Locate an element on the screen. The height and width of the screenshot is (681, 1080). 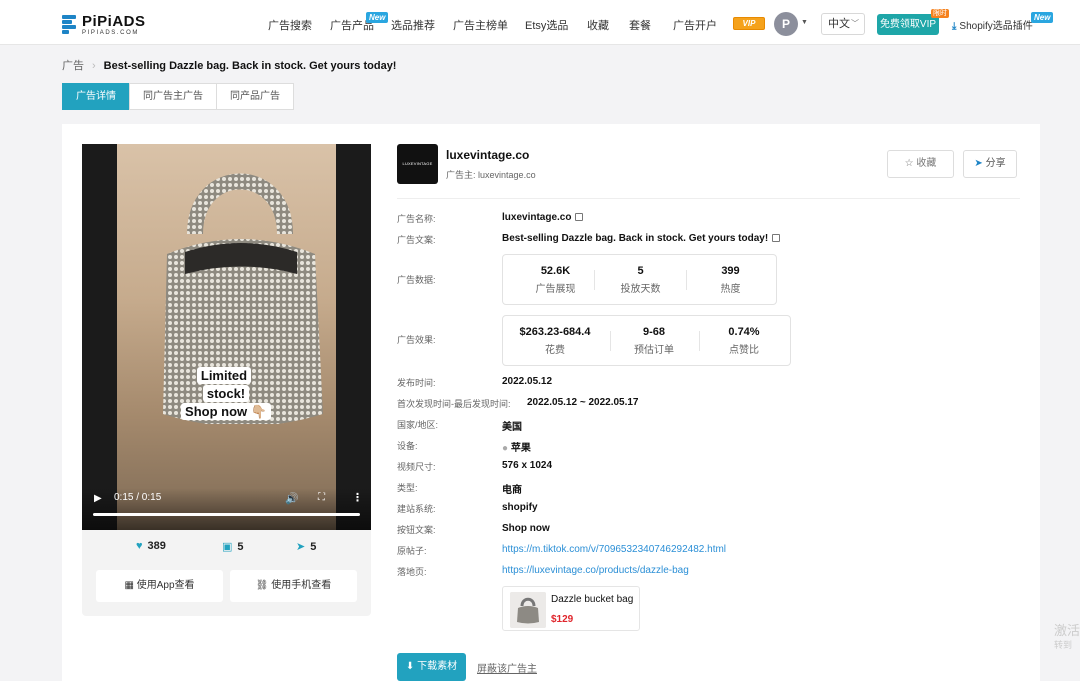
language-label: 中文 is located at coordinates (839, 24).